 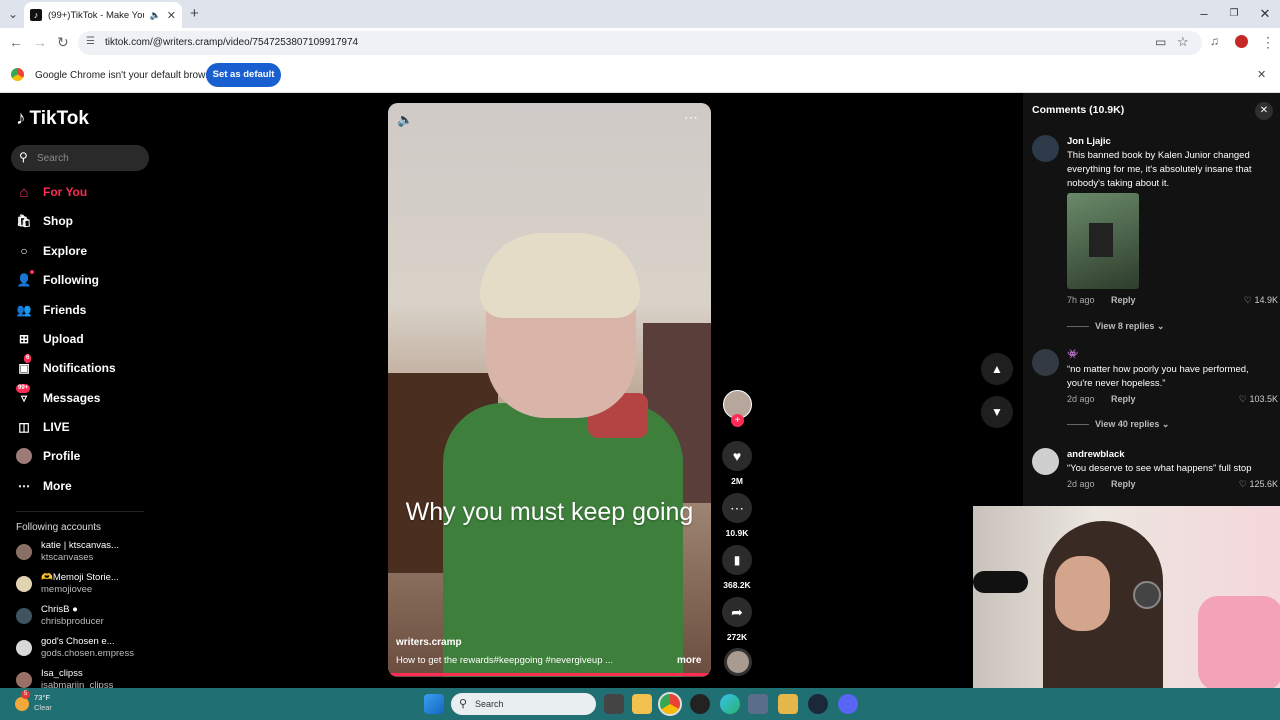 I want to click on next-video-button: ▼, so click(x=997, y=412).